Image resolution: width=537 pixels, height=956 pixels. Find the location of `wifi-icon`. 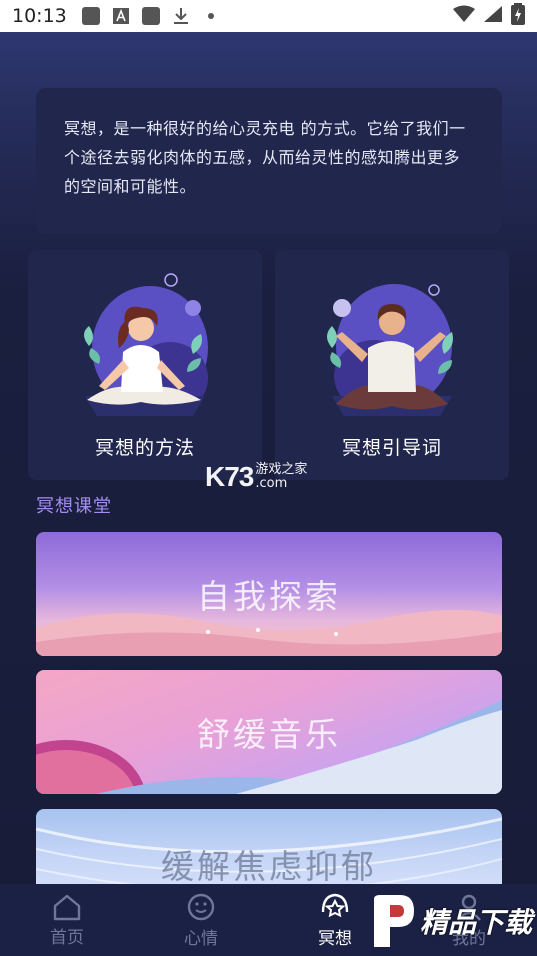

wifi-icon is located at coordinates (464, 16).